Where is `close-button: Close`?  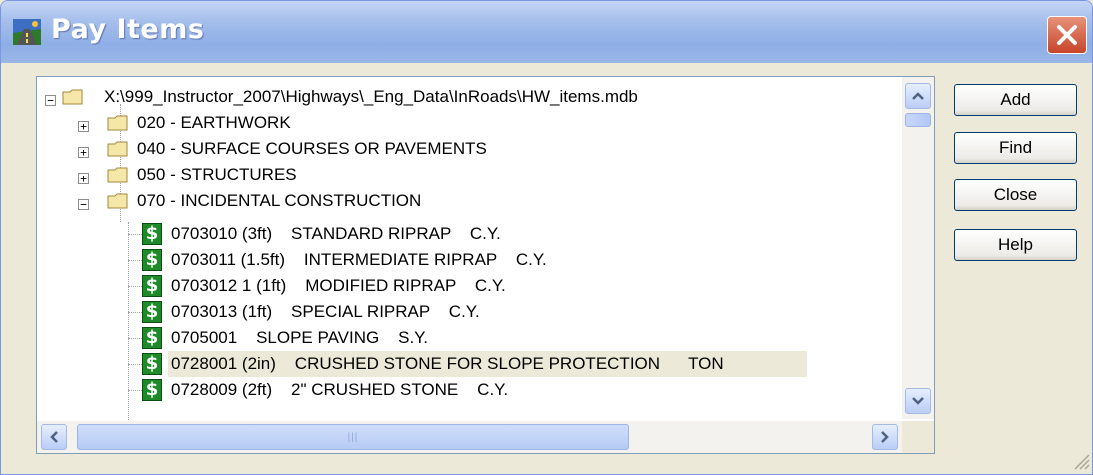 close-button: Close is located at coordinates (1015, 195).